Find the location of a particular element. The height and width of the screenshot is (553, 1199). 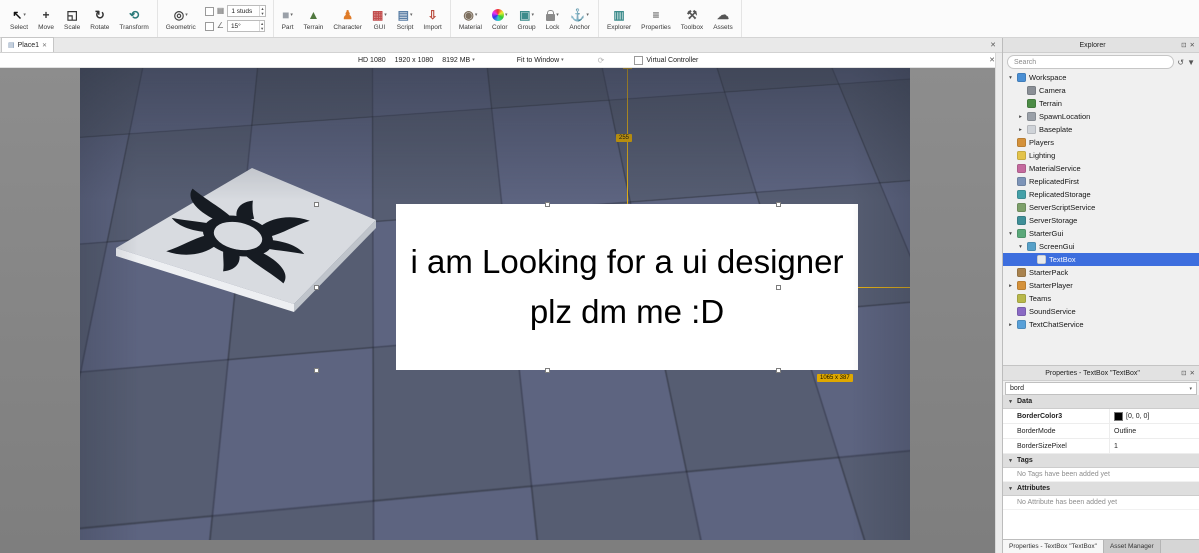

ribbon-scale-button: ◱ Scale is located at coordinates (72, 19).